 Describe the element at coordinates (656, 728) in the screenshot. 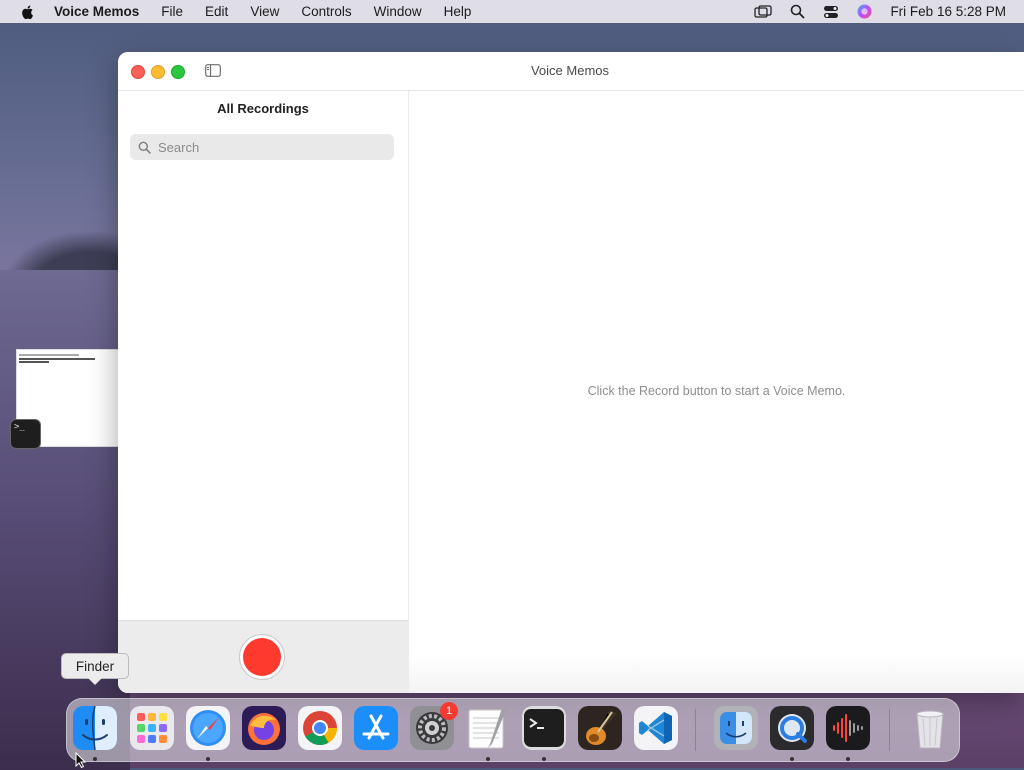

I see `vscode-icon` at that location.